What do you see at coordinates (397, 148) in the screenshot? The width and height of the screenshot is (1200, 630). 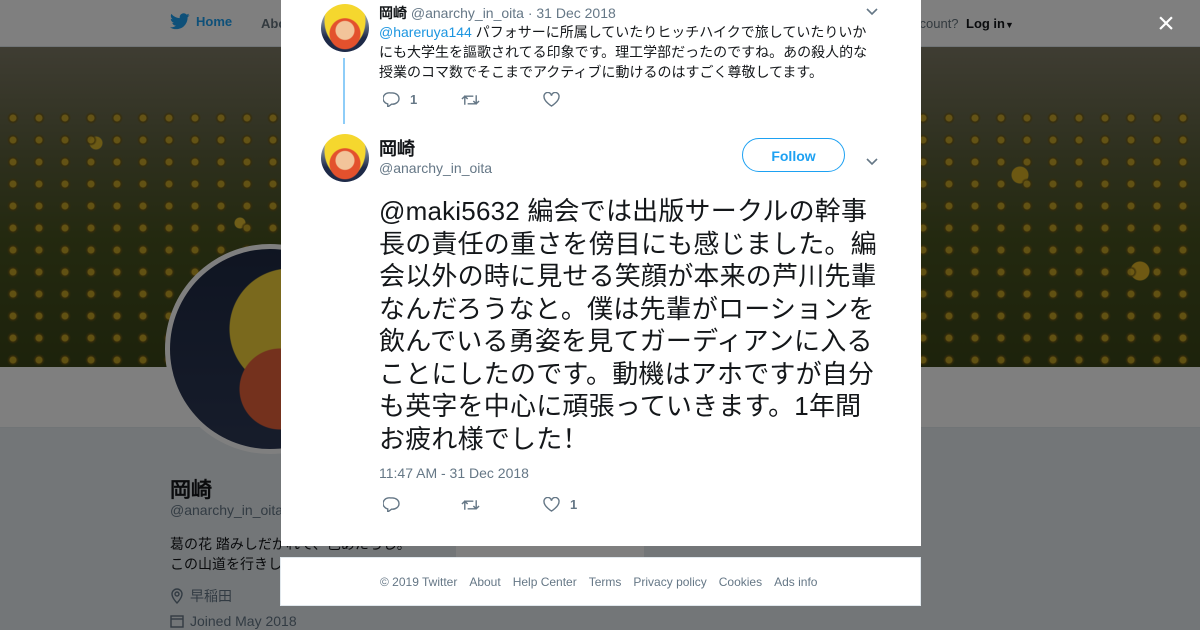 I see `main-tweet-name: 岡崎` at bounding box center [397, 148].